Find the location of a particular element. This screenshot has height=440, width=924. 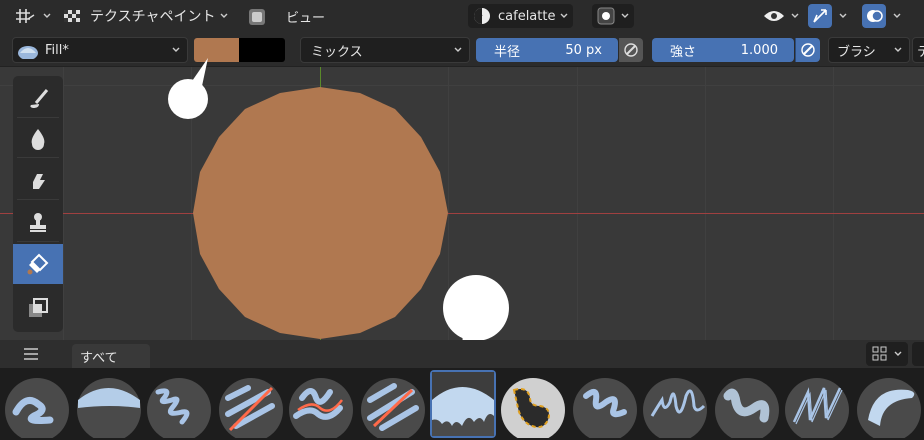

shelf-collapse-button is located at coordinates (918, 354).